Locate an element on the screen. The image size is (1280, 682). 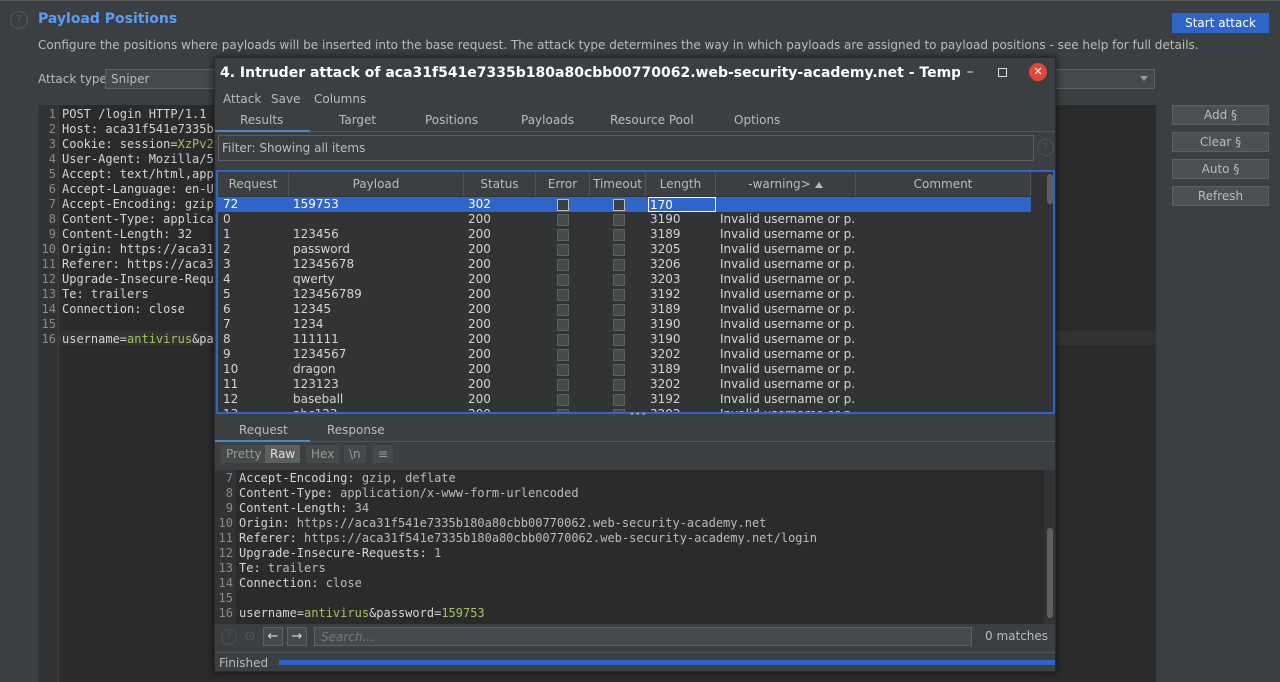
column-error: Error is located at coordinates (563, 184).